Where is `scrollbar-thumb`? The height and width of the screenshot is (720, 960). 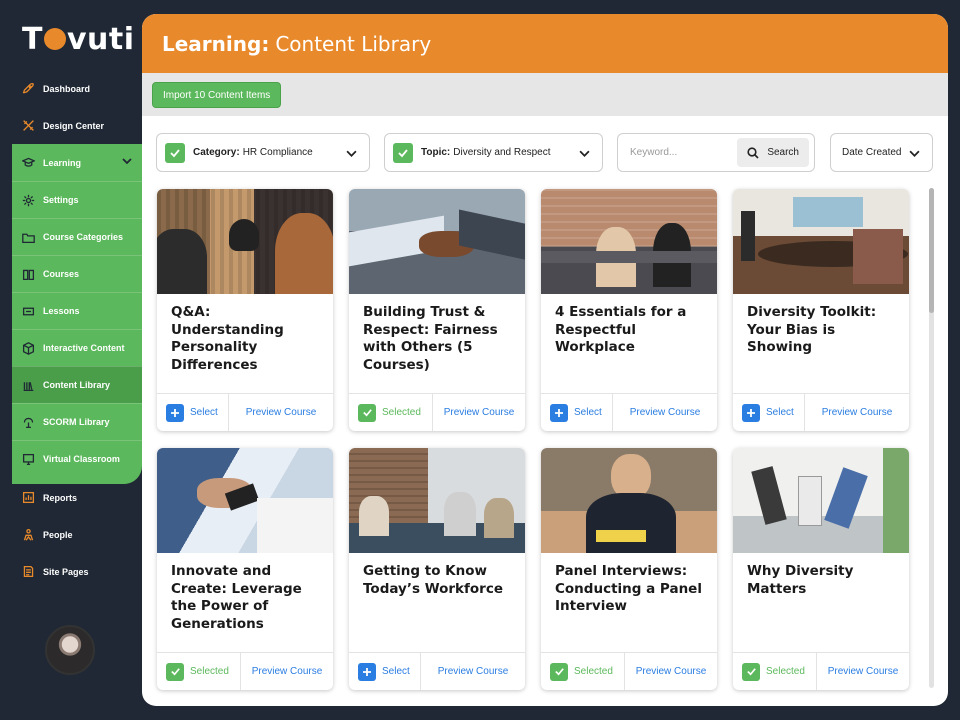 scrollbar-thumb is located at coordinates (931, 250).